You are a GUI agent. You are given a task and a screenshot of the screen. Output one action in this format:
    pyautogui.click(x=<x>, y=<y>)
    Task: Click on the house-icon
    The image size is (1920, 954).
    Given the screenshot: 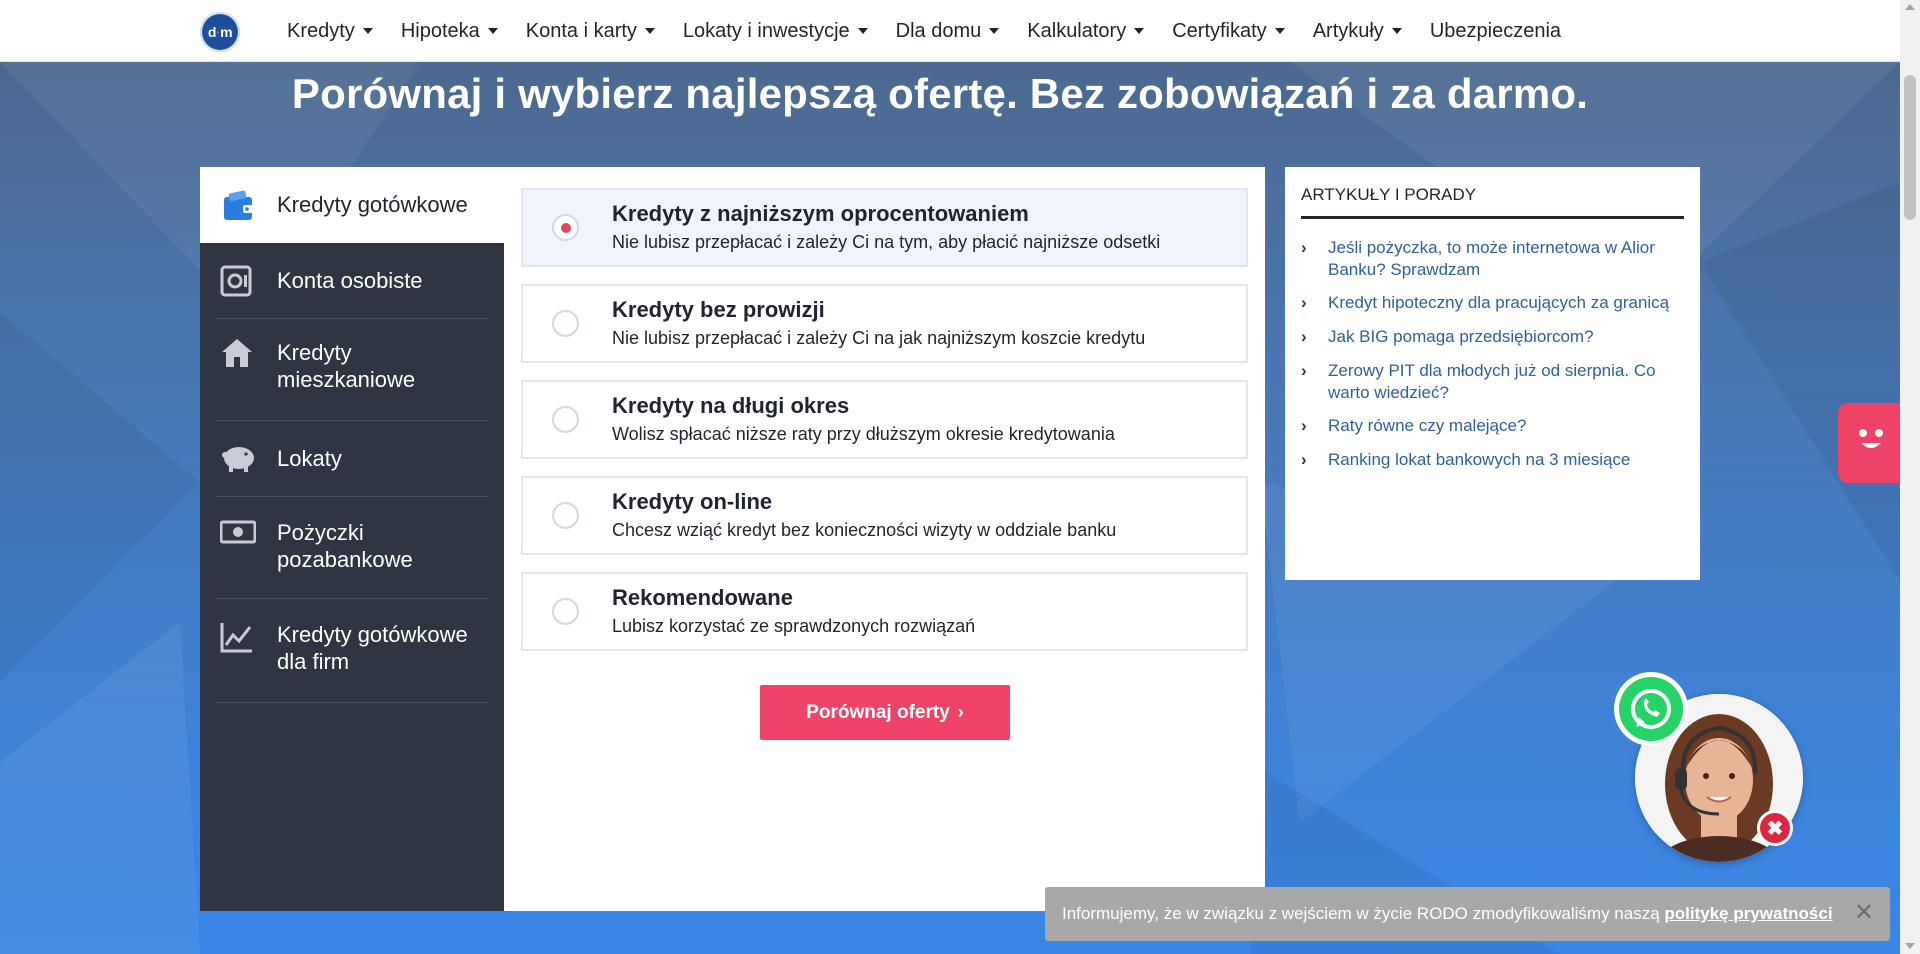 What is the action you would take?
    pyautogui.click(x=237, y=355)
    